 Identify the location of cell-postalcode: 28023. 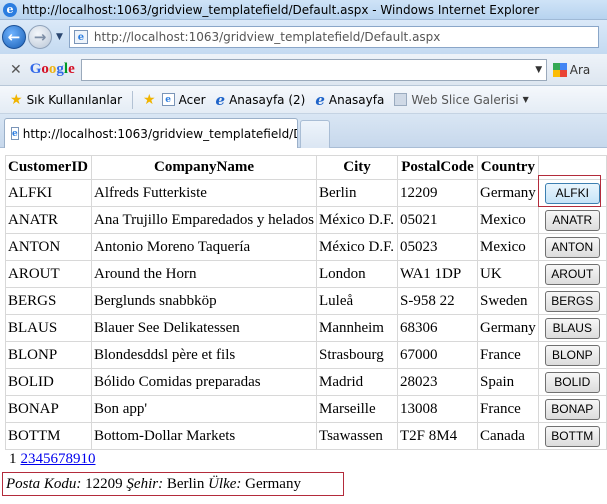
(437, 382).